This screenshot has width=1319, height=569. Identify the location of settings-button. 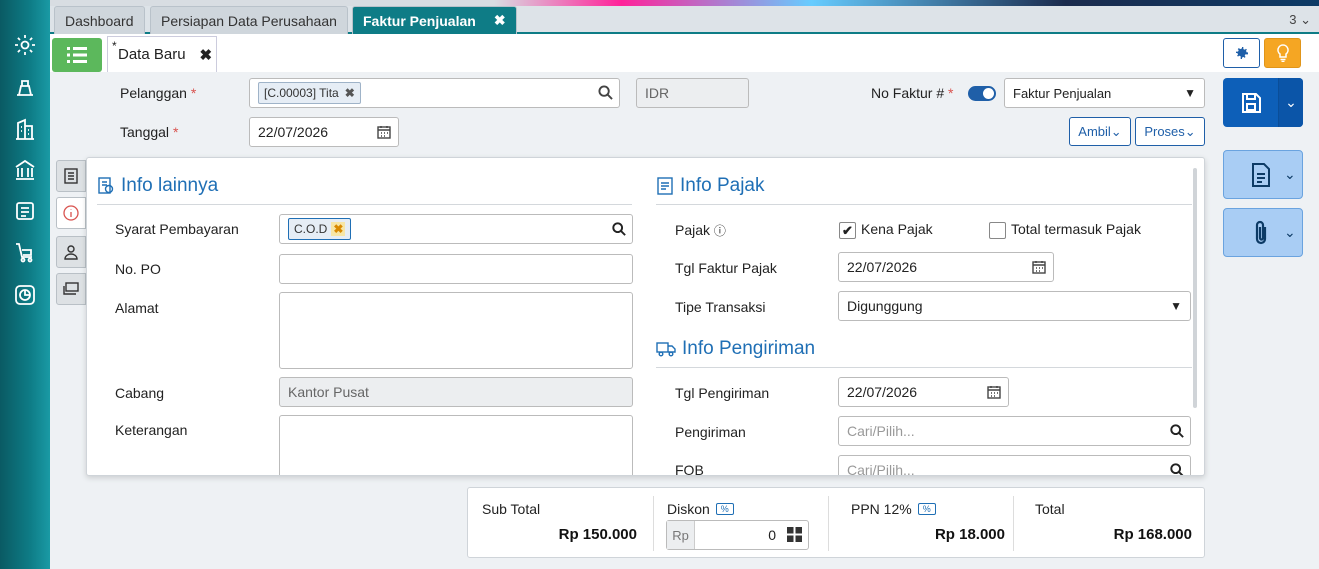
(1241, 53).